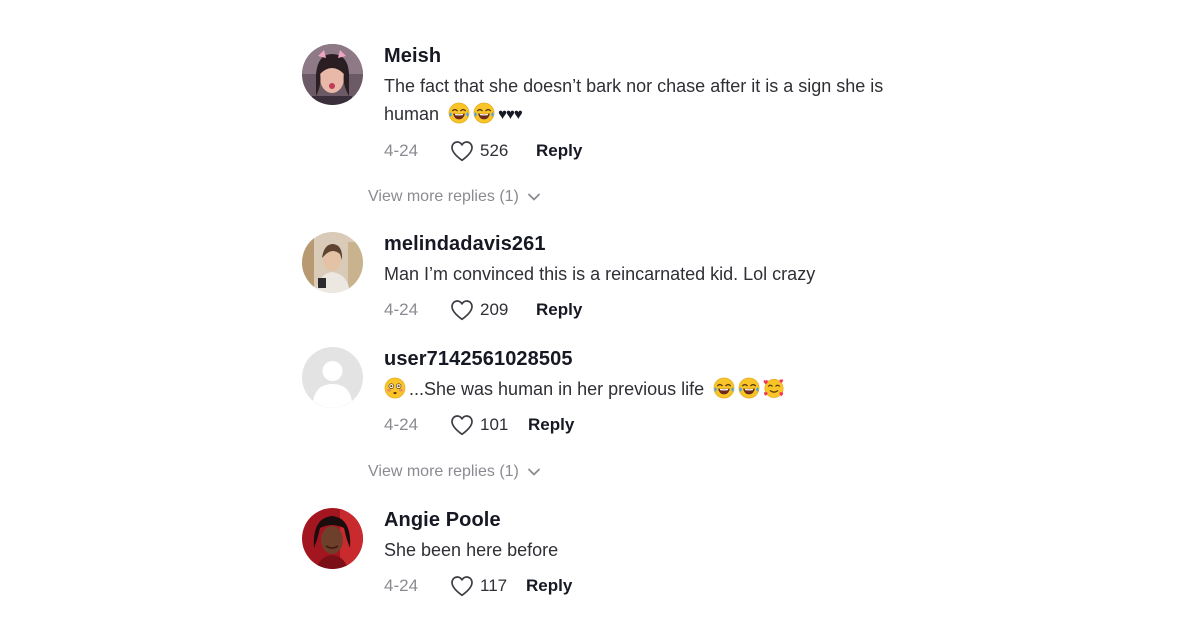 This screenshot has height=628, width=1200. I want to click on comment-username: Angie Poole, so click(684, 520).